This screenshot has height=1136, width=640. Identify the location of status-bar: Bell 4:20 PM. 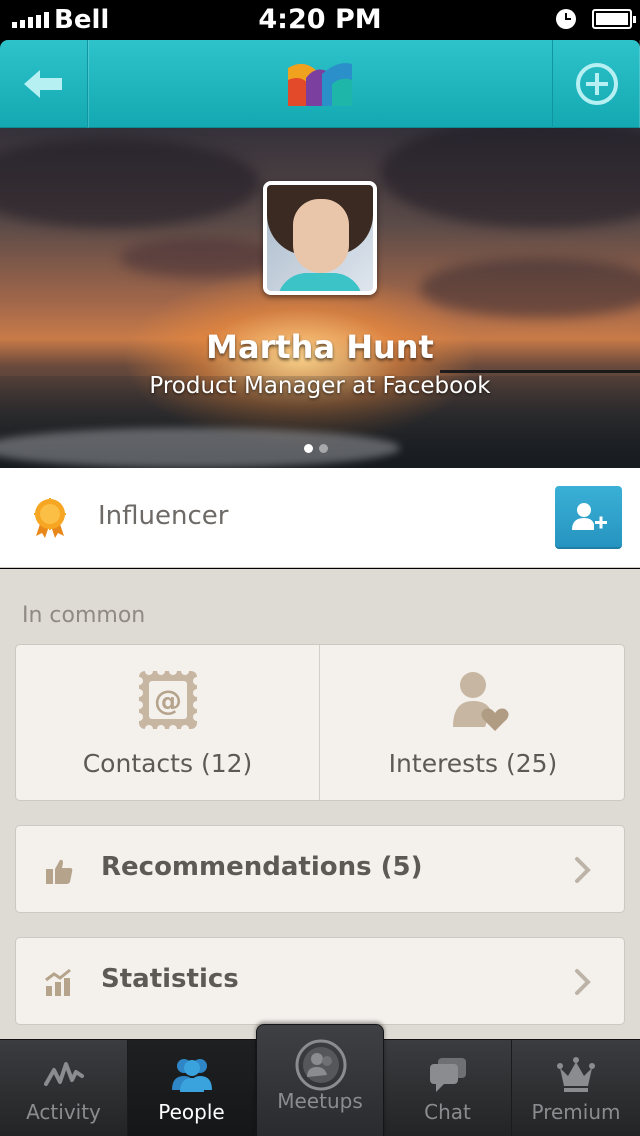
(320, 20).